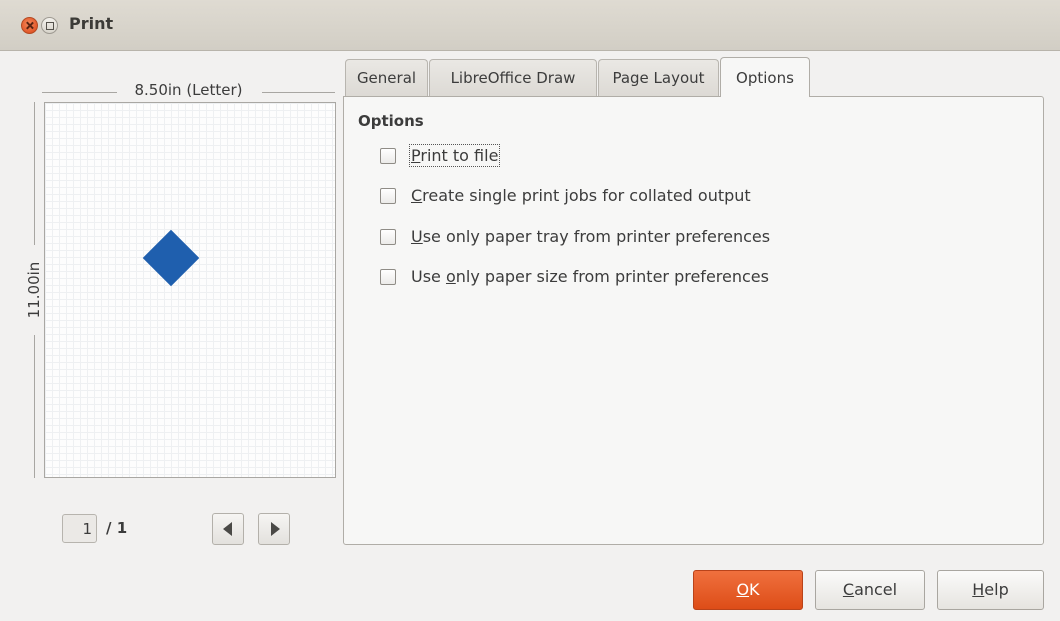  What do you see at coordinates (765, 77) in the screenshot?
I see `tab-options: Options` at bounding box center [765, 77].